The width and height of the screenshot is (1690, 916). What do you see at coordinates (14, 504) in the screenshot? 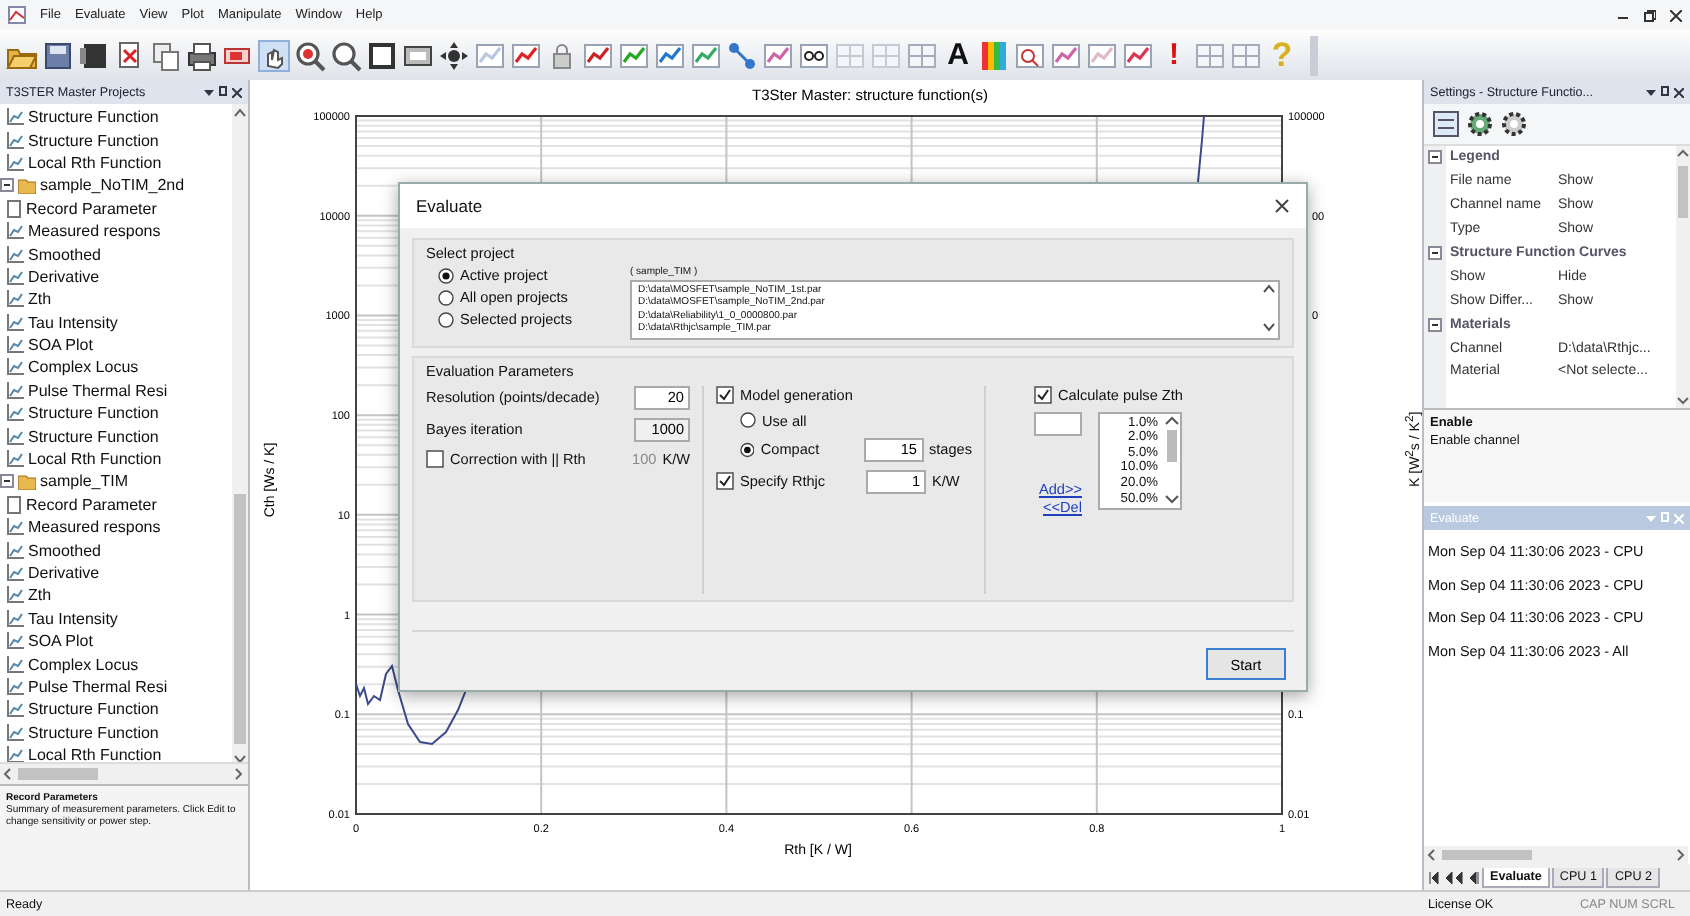
I see `document-icon` at bounding box center [14, 504].